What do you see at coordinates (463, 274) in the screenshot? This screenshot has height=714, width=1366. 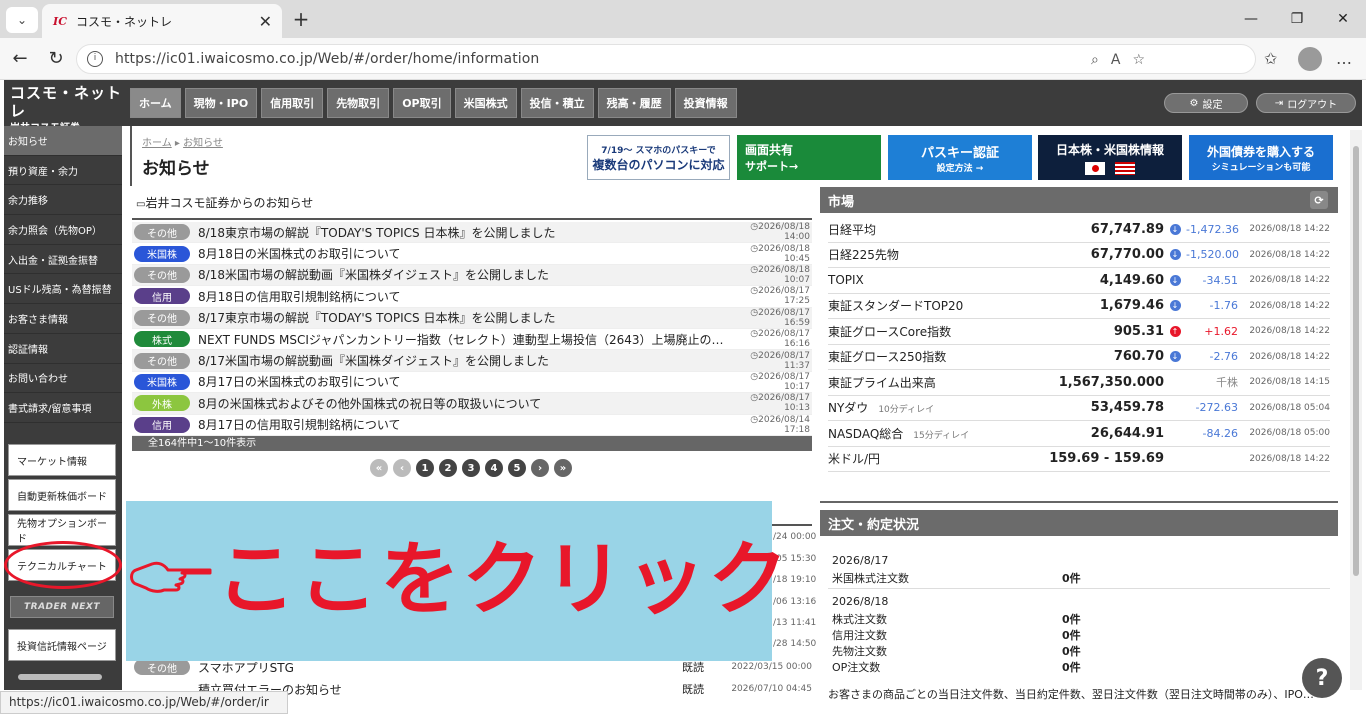 I see `news-title: 8/18米国市場の解説動画『米国株ダイジェスト』を公開しました` at bounding box center [463, 274].